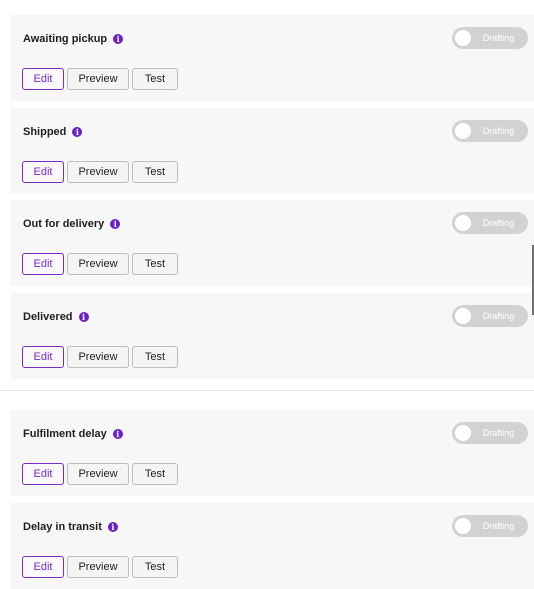 The image size is (534, 589). Describe the element at coordinates (45, 132) in the screenshot. I see `card-title: Shipped` at that location.